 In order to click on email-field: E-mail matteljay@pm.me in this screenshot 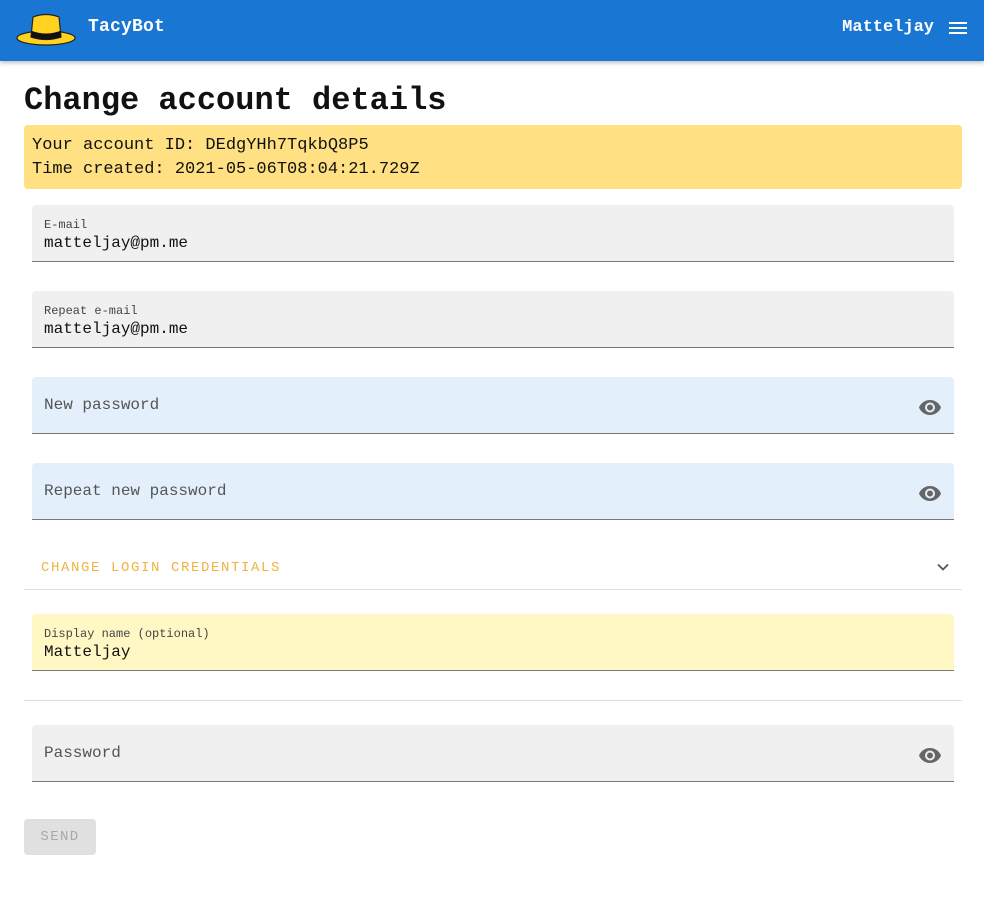, I will do `click(493, 233)`.